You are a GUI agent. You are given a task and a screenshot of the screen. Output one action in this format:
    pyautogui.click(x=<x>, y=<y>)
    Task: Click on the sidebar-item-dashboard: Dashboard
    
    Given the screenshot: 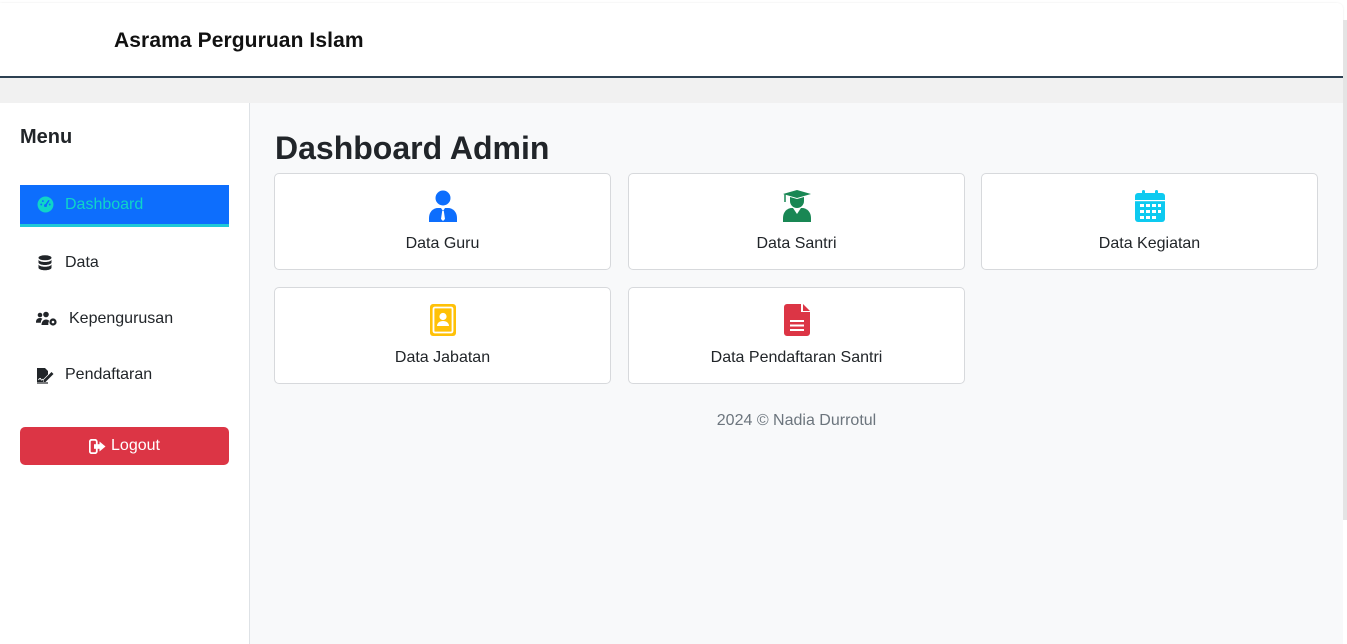 What is the action you would take?
    pyautogui.click(x=124, y=206)
    